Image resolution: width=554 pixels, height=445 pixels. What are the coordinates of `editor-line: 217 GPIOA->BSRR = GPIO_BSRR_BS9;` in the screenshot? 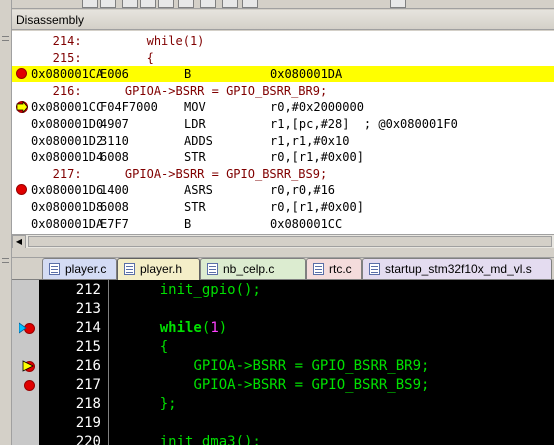 It's located at (283, 385).